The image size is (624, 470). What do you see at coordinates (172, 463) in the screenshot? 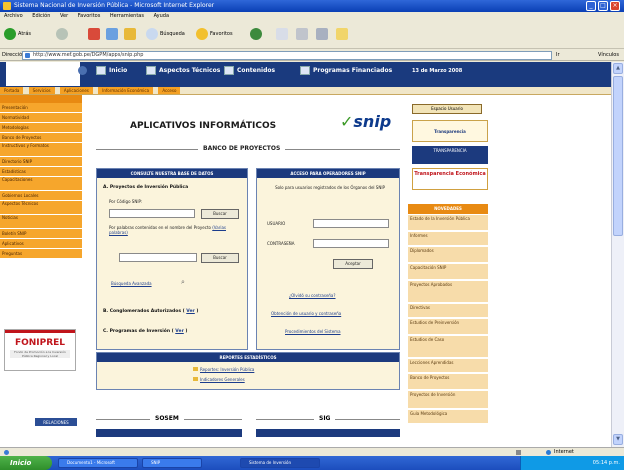
I see `taskbar-item: SNIP` at bounding box center [172, 463].